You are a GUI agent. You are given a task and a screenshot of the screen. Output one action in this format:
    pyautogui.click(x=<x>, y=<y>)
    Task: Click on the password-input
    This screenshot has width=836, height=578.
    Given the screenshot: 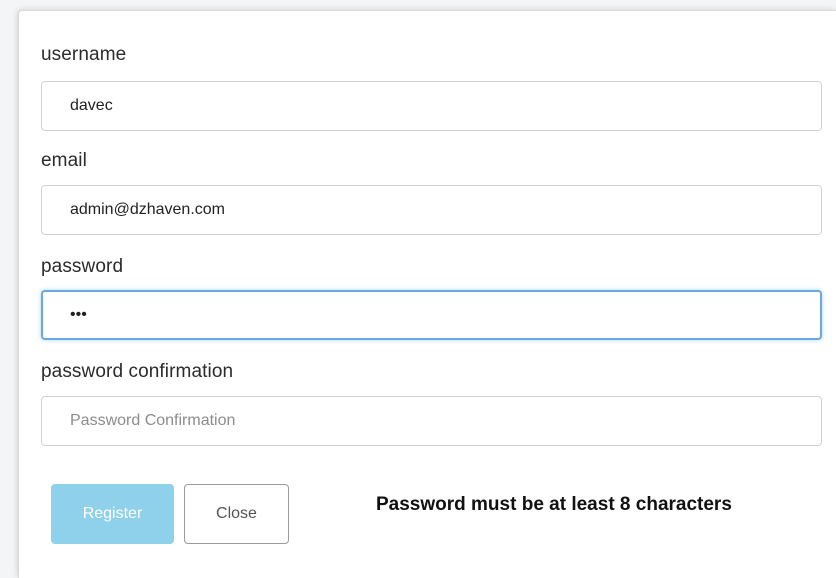 What is the action you would take?
    pyautogui.click(x=431, y=315)
    